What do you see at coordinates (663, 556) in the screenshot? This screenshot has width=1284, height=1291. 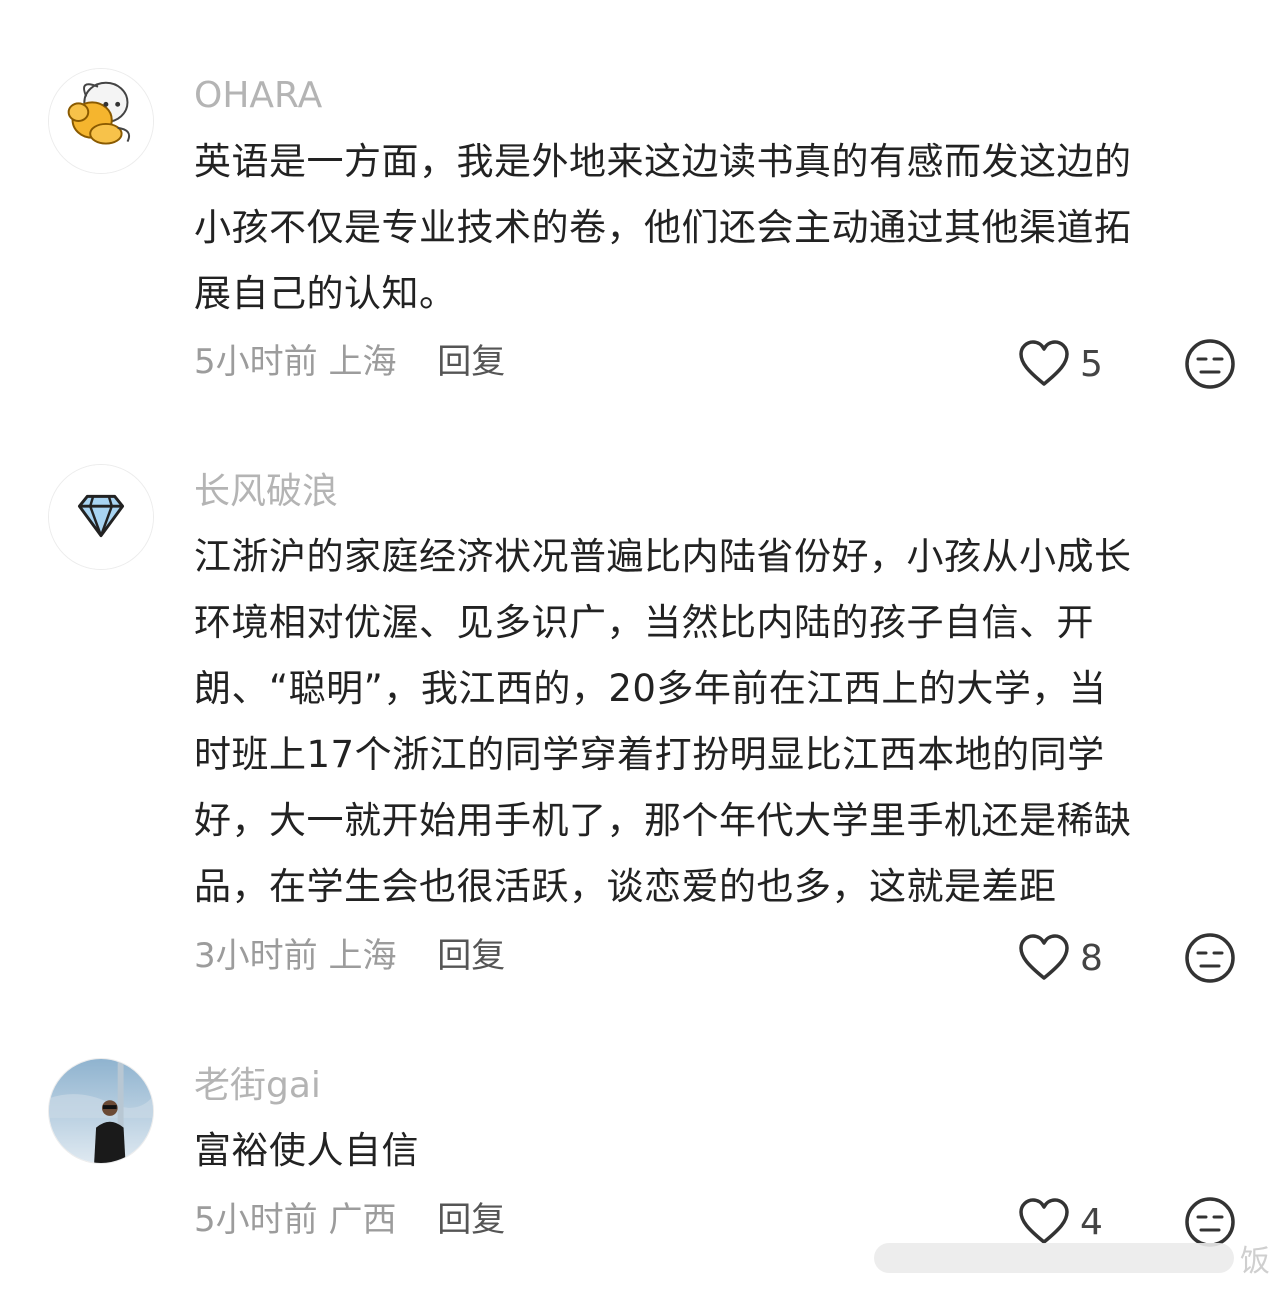 I see `comment-line: 江浙沪的家庭经济状况普遍比内陆省份好，小孩从小成长` at bounding box center [663, 556].